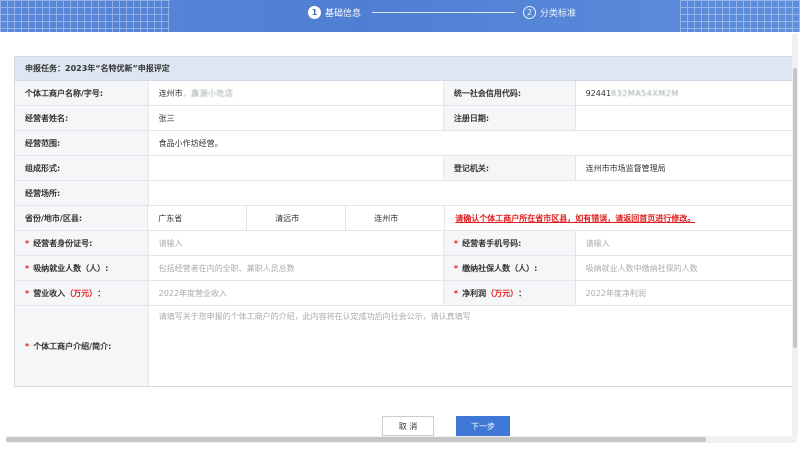 Image resolution: width=800 pixels, height=454 pixels. Describe the element at coordinates (685, 243) in the screenshot. I see `phone-input: 请输入` at that location.